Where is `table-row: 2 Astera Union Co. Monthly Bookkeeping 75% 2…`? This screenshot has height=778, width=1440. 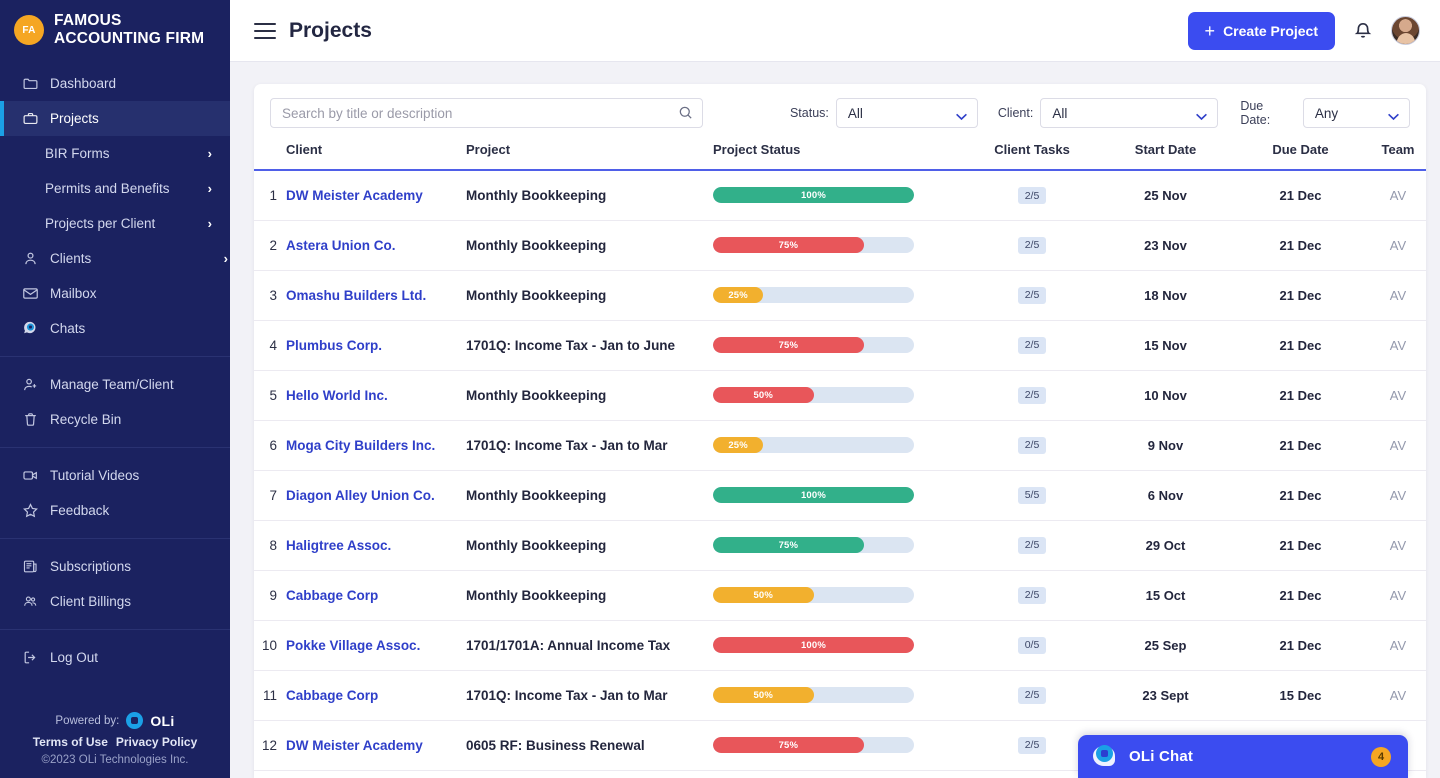
table-row: 2 Astera Union Co. Monthly Bookkeeping 75% 2… is located at coordinates (840, 245).